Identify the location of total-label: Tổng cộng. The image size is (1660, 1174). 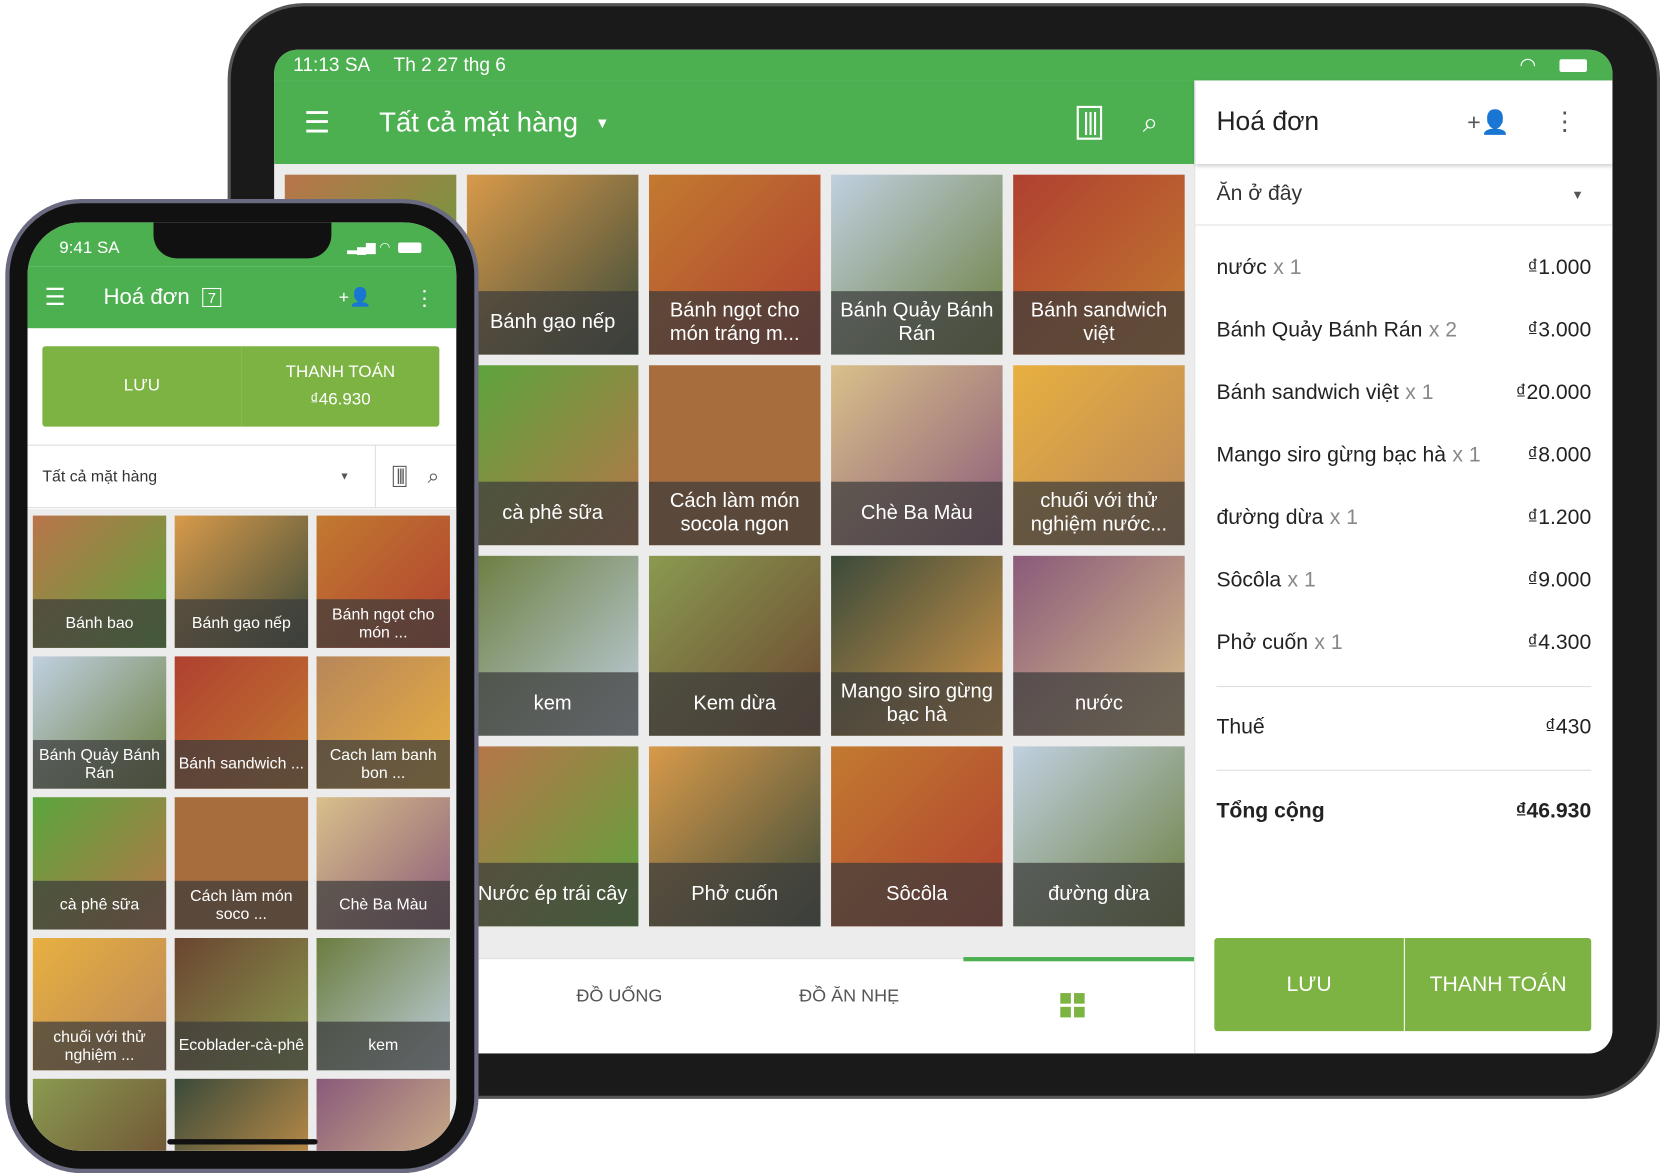
(1270, 811).